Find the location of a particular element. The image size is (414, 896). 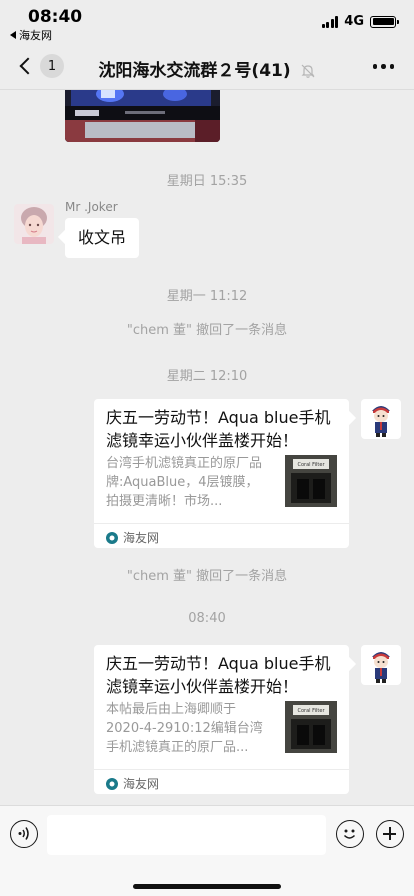

more-options-button is located at coordinates (383, 66).